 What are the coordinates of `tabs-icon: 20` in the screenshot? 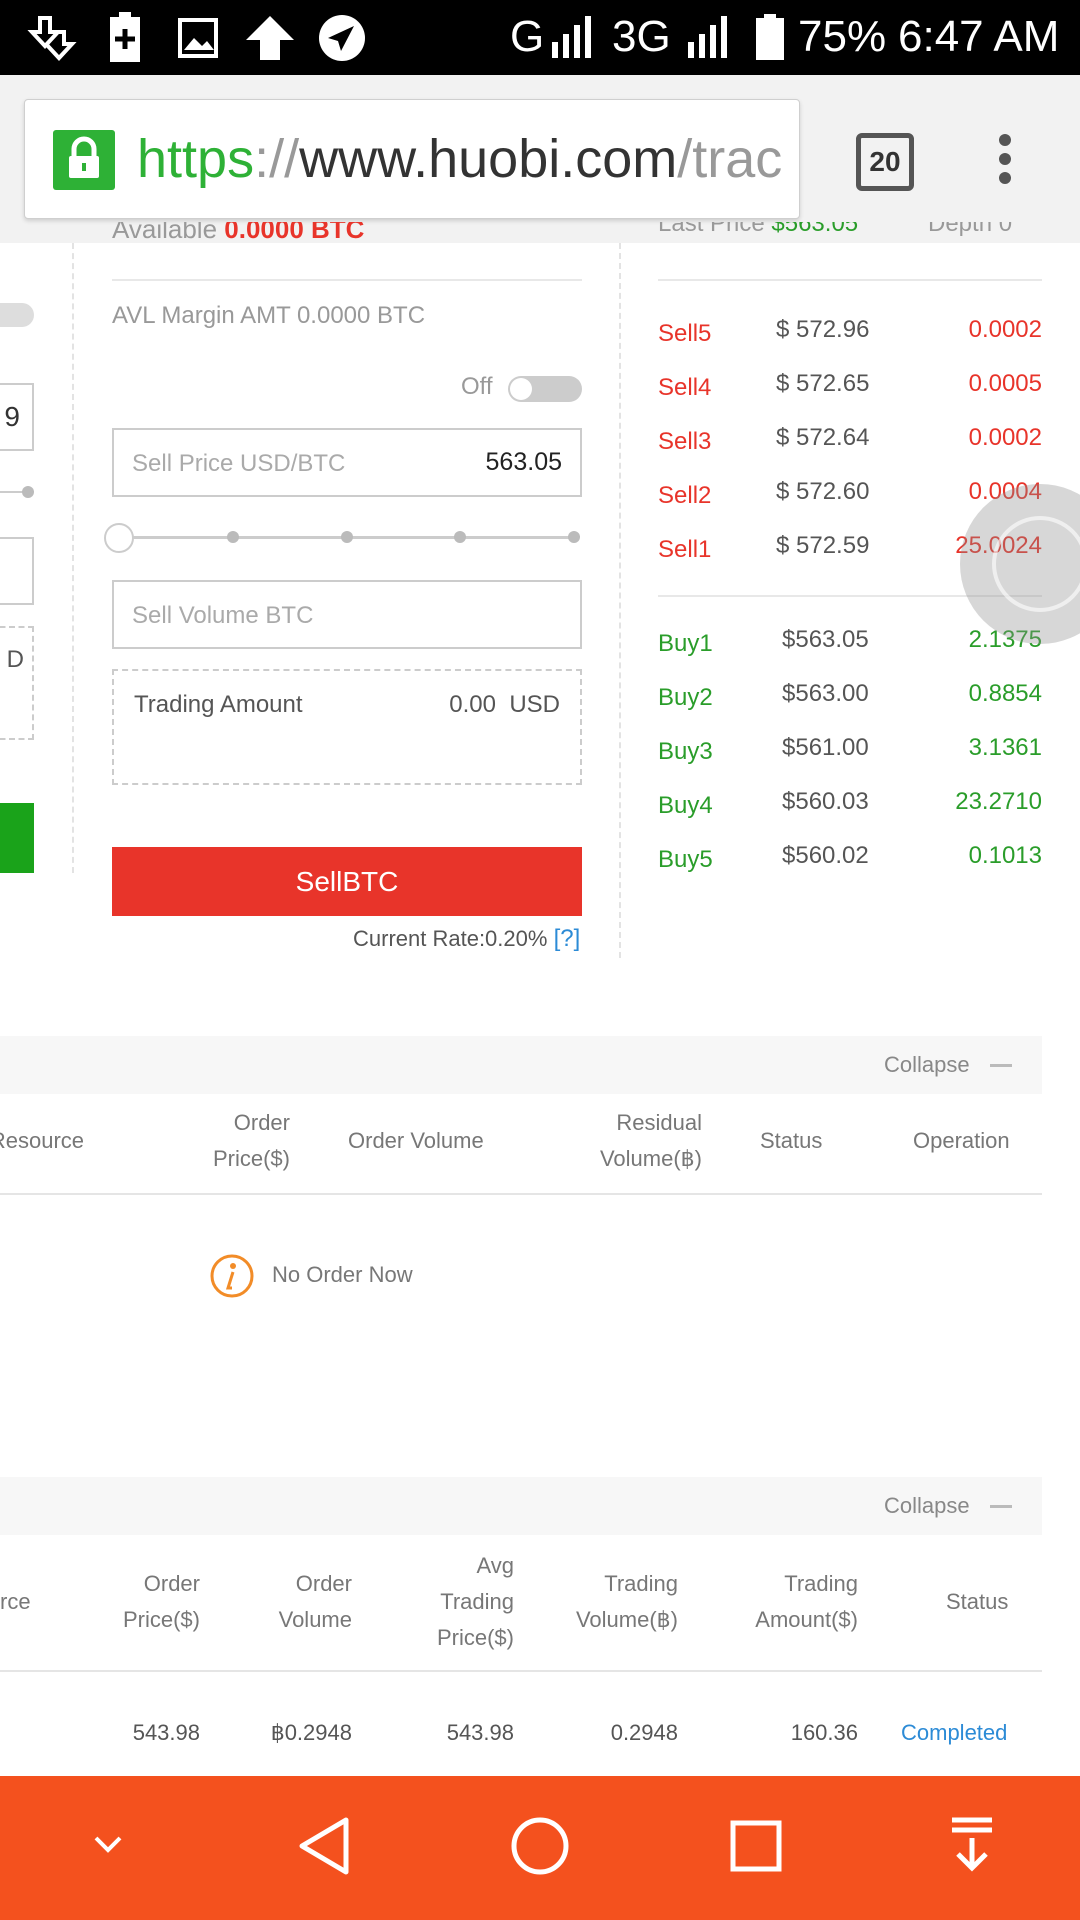 It's located at (885, 162).